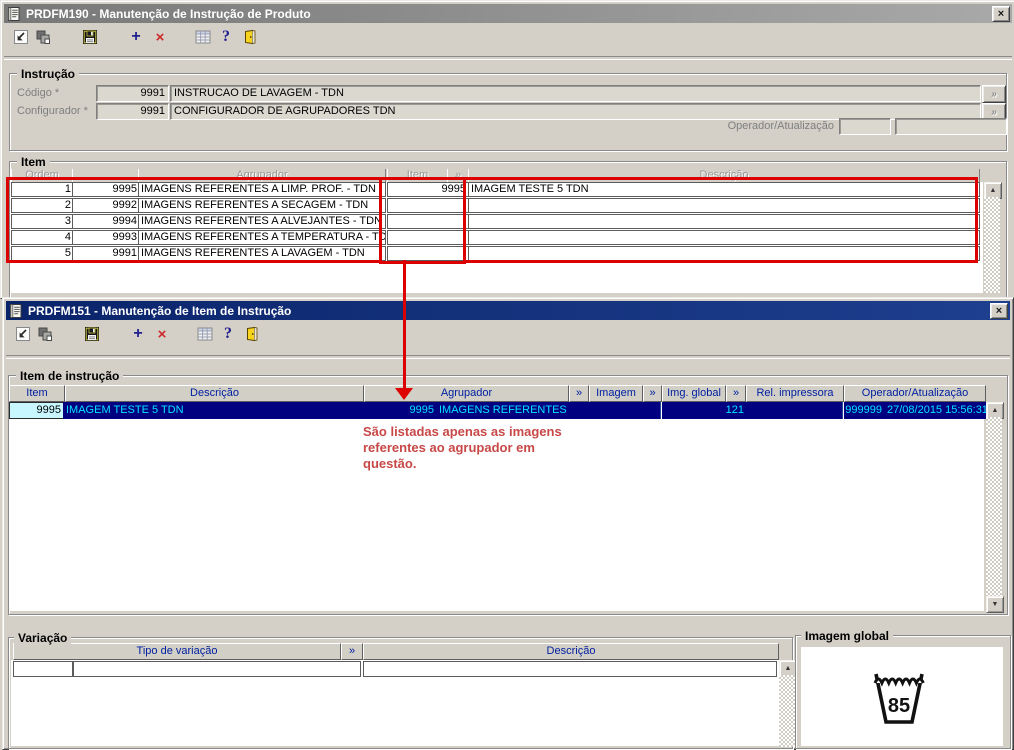 Image resolution: width=1014 pixels, height=750 pixels. I want to click on row-agrupador-codigo-cell: 9995, so click(401, 410).